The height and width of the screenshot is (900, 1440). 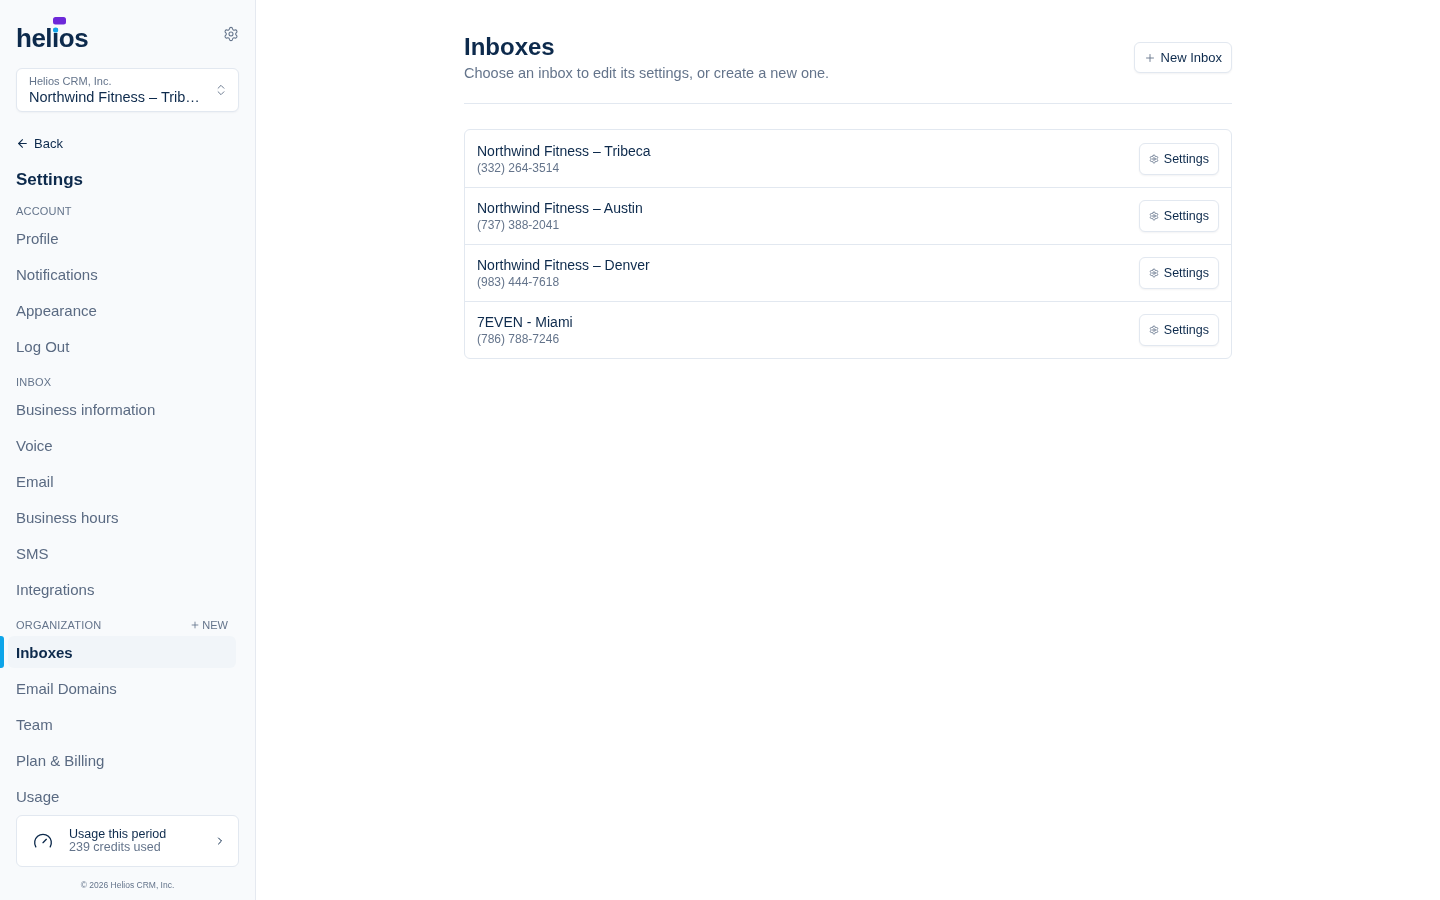 What do you see at coordinates (122, 445) in the screenshot?
I see `nav-item: Voice` at bounding box center [122, 445].